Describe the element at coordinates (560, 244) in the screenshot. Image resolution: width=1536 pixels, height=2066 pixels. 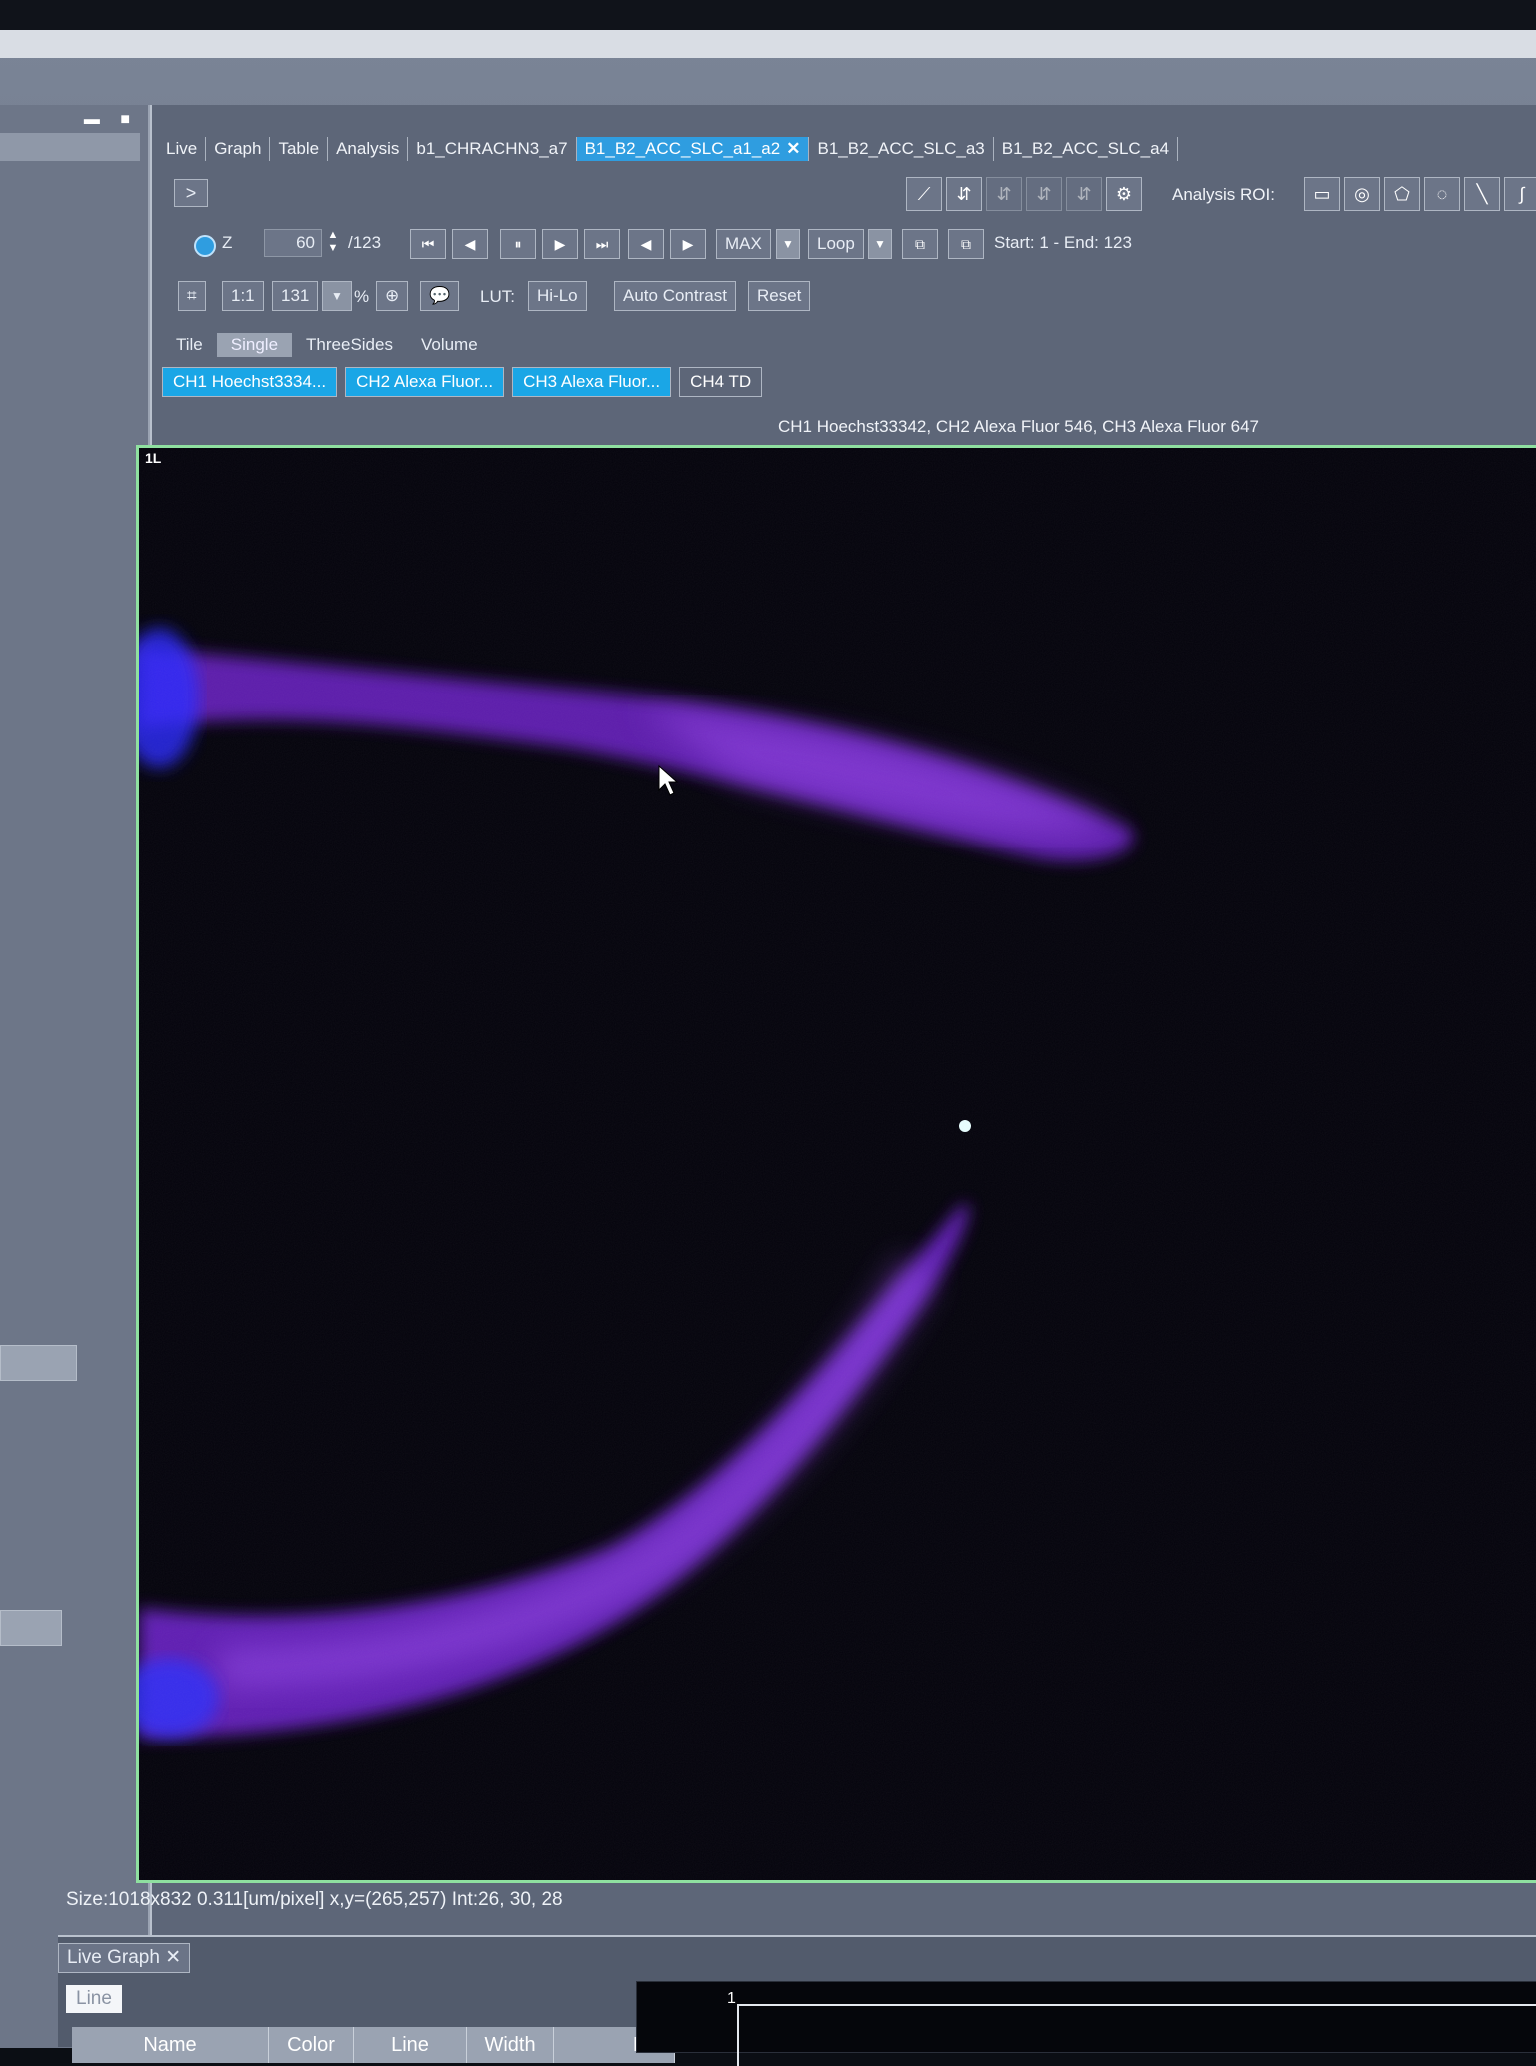
I see `play-icon: ▶` at that location.